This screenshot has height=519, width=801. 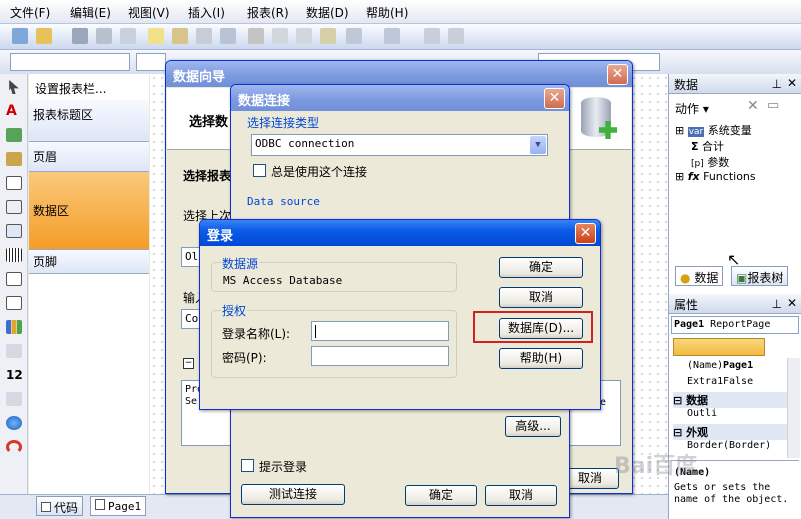 I want to click on delete-icon: ✕, so click(x=753, y=106).